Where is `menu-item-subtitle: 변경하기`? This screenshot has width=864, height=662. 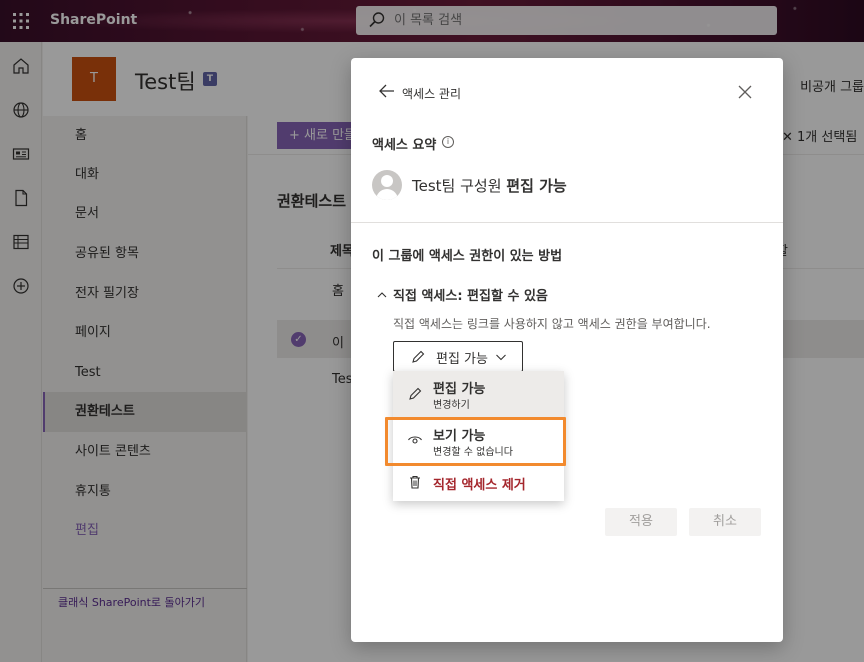 menu-item-subtitle: 변경하기 is located at coordinates (451, 405).